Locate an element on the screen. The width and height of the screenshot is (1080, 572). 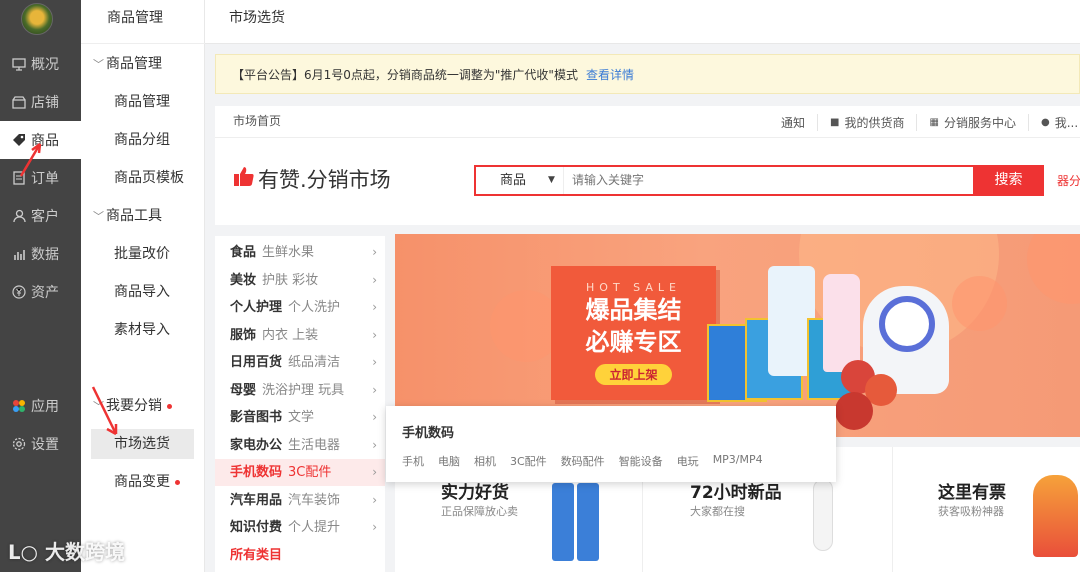
category-item: 母婴 洗浴护理 玩具 › is located at coordinates (300, 390).